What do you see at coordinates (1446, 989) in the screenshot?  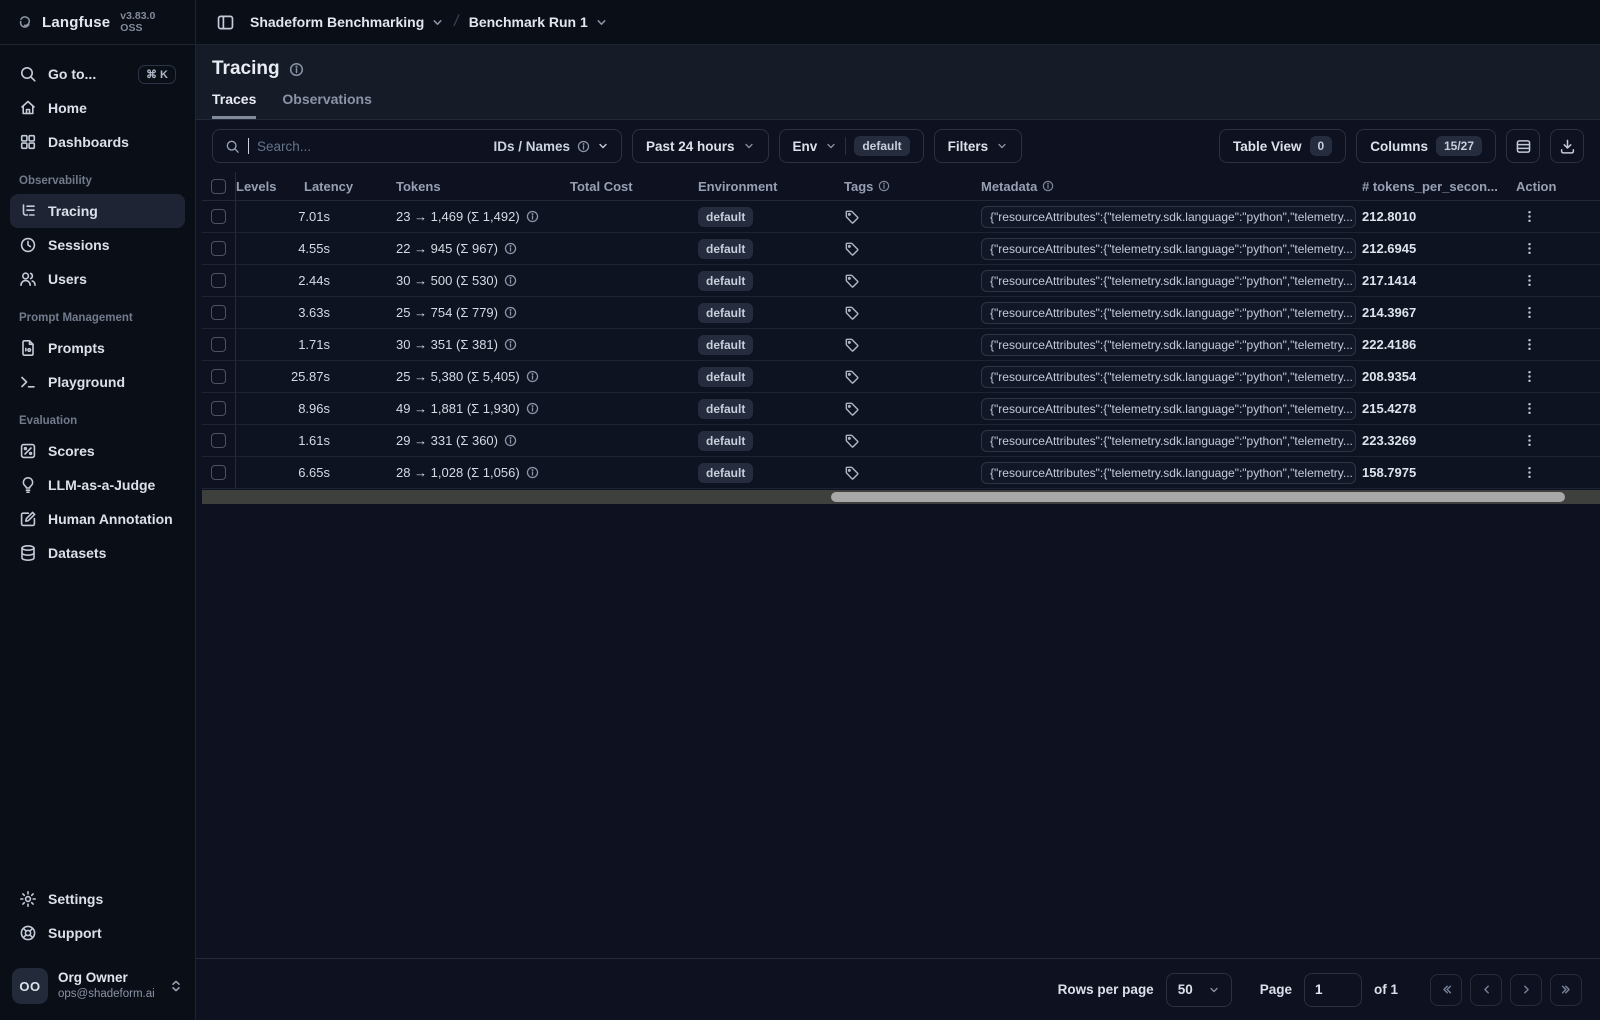 I see `first-page-button` at bounding box center [1446, 989].